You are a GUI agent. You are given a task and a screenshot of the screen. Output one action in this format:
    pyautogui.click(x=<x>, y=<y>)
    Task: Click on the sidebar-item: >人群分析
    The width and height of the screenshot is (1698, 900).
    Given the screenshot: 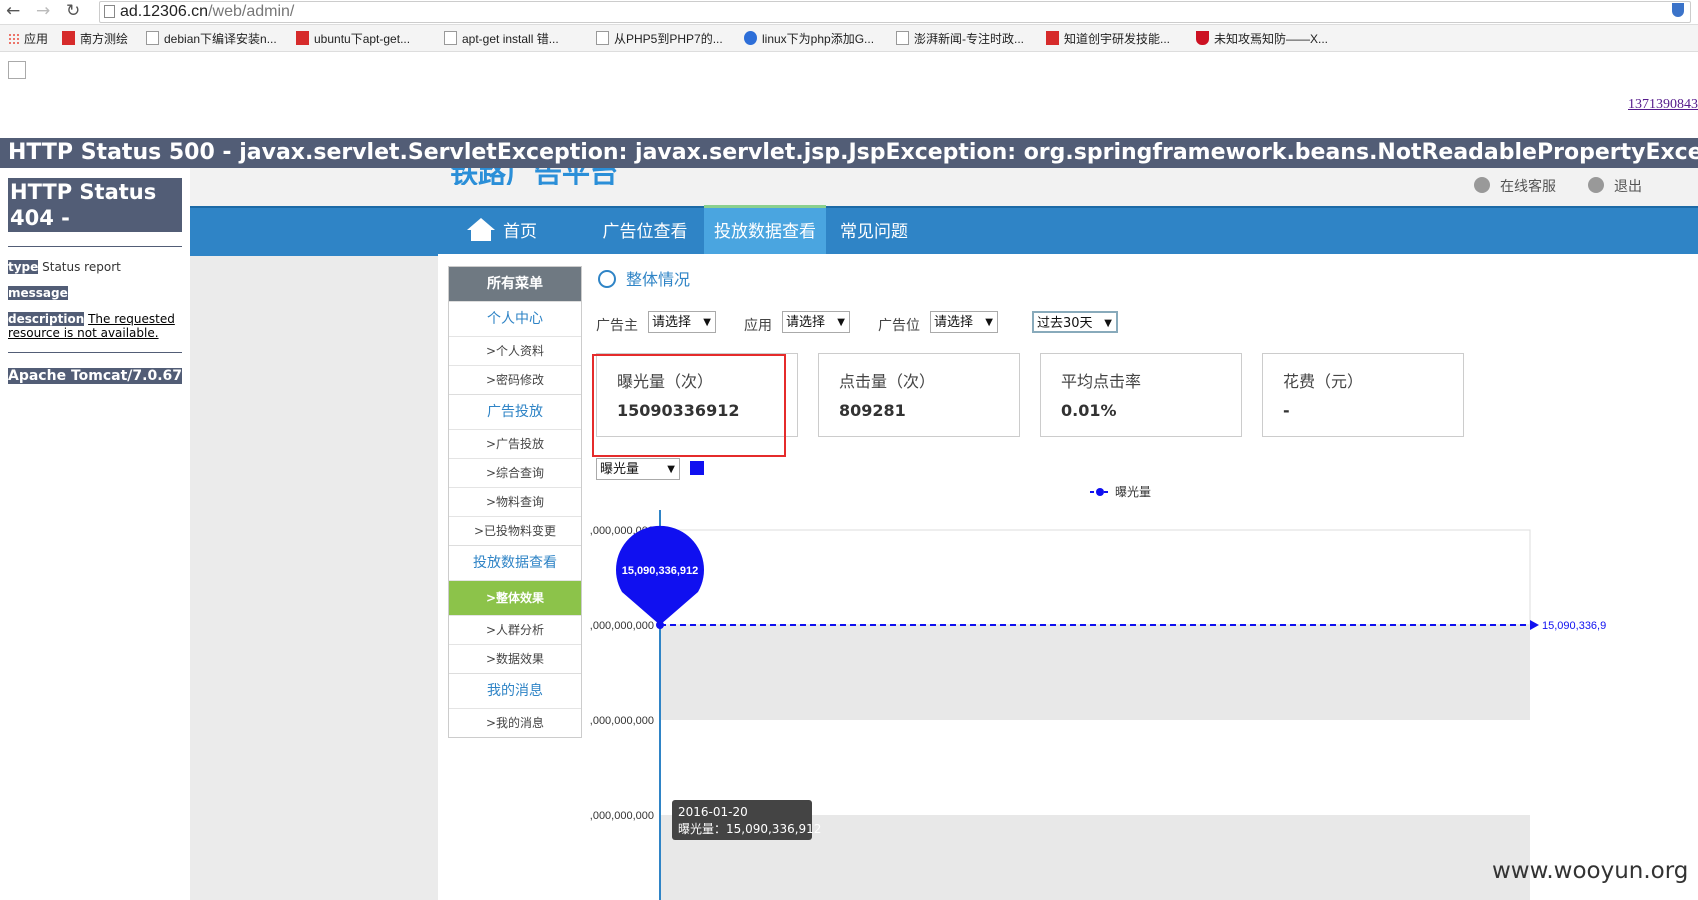 What is the action you would take?
    pyautogui.click(x=515, y=629)
    